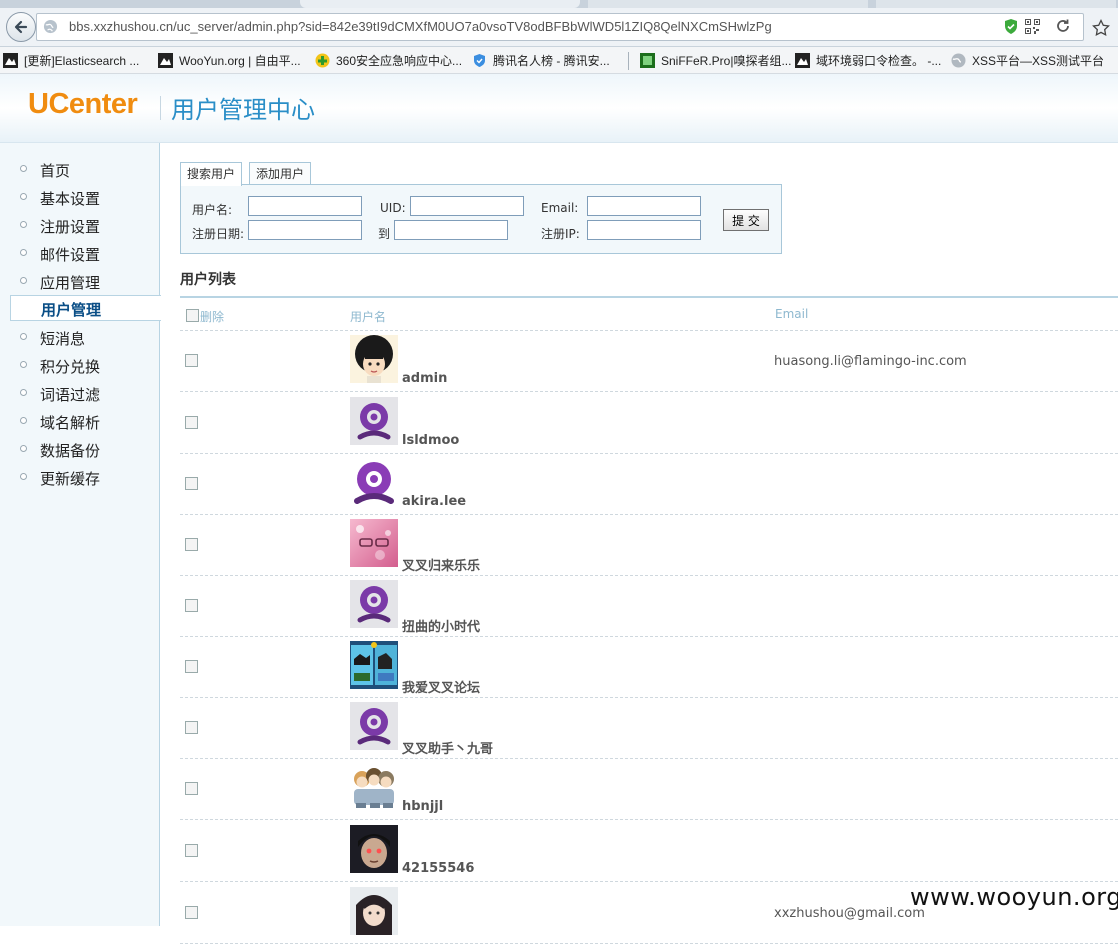 The height and width of the screenshot is (944, 1118). I want to click on regip-label: 注册IP:, so click(560, 234).